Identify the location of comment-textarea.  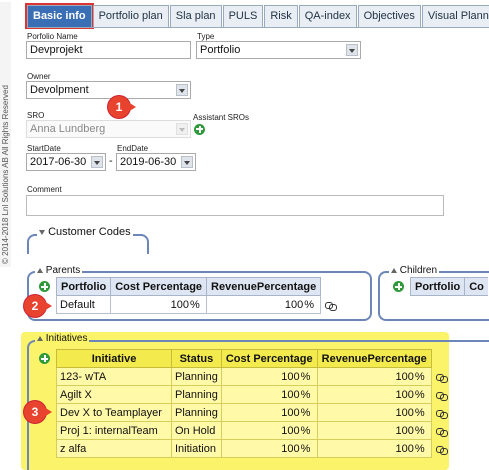
(235, 205).